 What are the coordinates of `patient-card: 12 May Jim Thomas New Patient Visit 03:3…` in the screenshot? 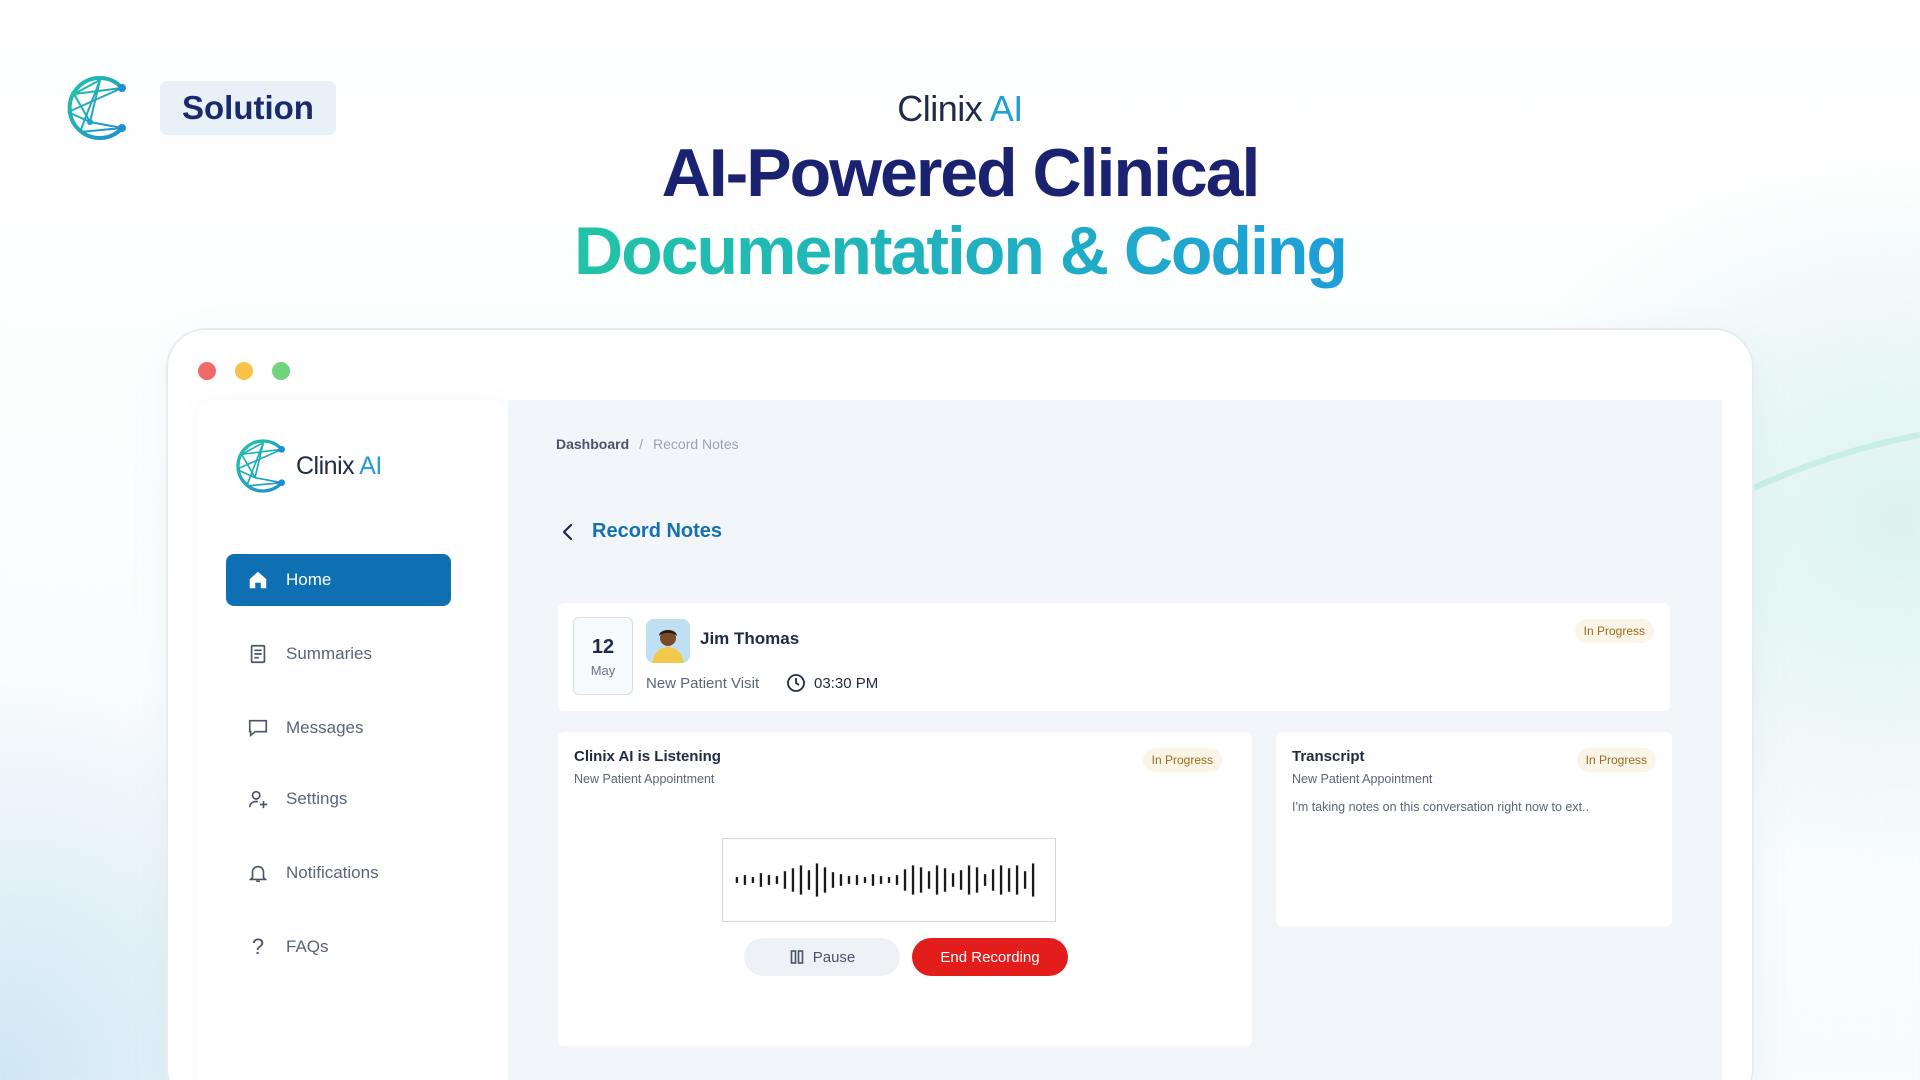 It's located at (1114, 657).